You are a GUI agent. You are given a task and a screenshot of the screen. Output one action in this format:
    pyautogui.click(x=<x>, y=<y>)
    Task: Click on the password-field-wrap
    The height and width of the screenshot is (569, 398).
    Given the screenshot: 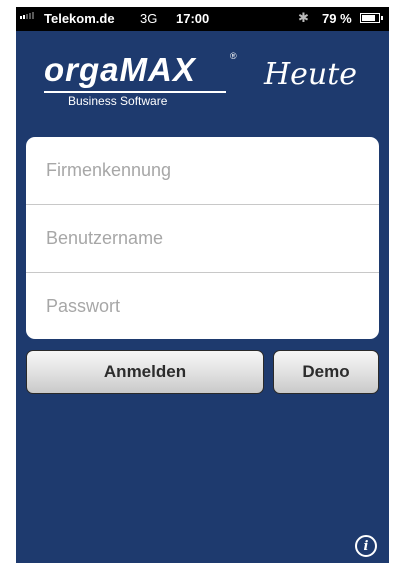 What is the action you would take?
    pyautogui.click(x=202, y=306)
    